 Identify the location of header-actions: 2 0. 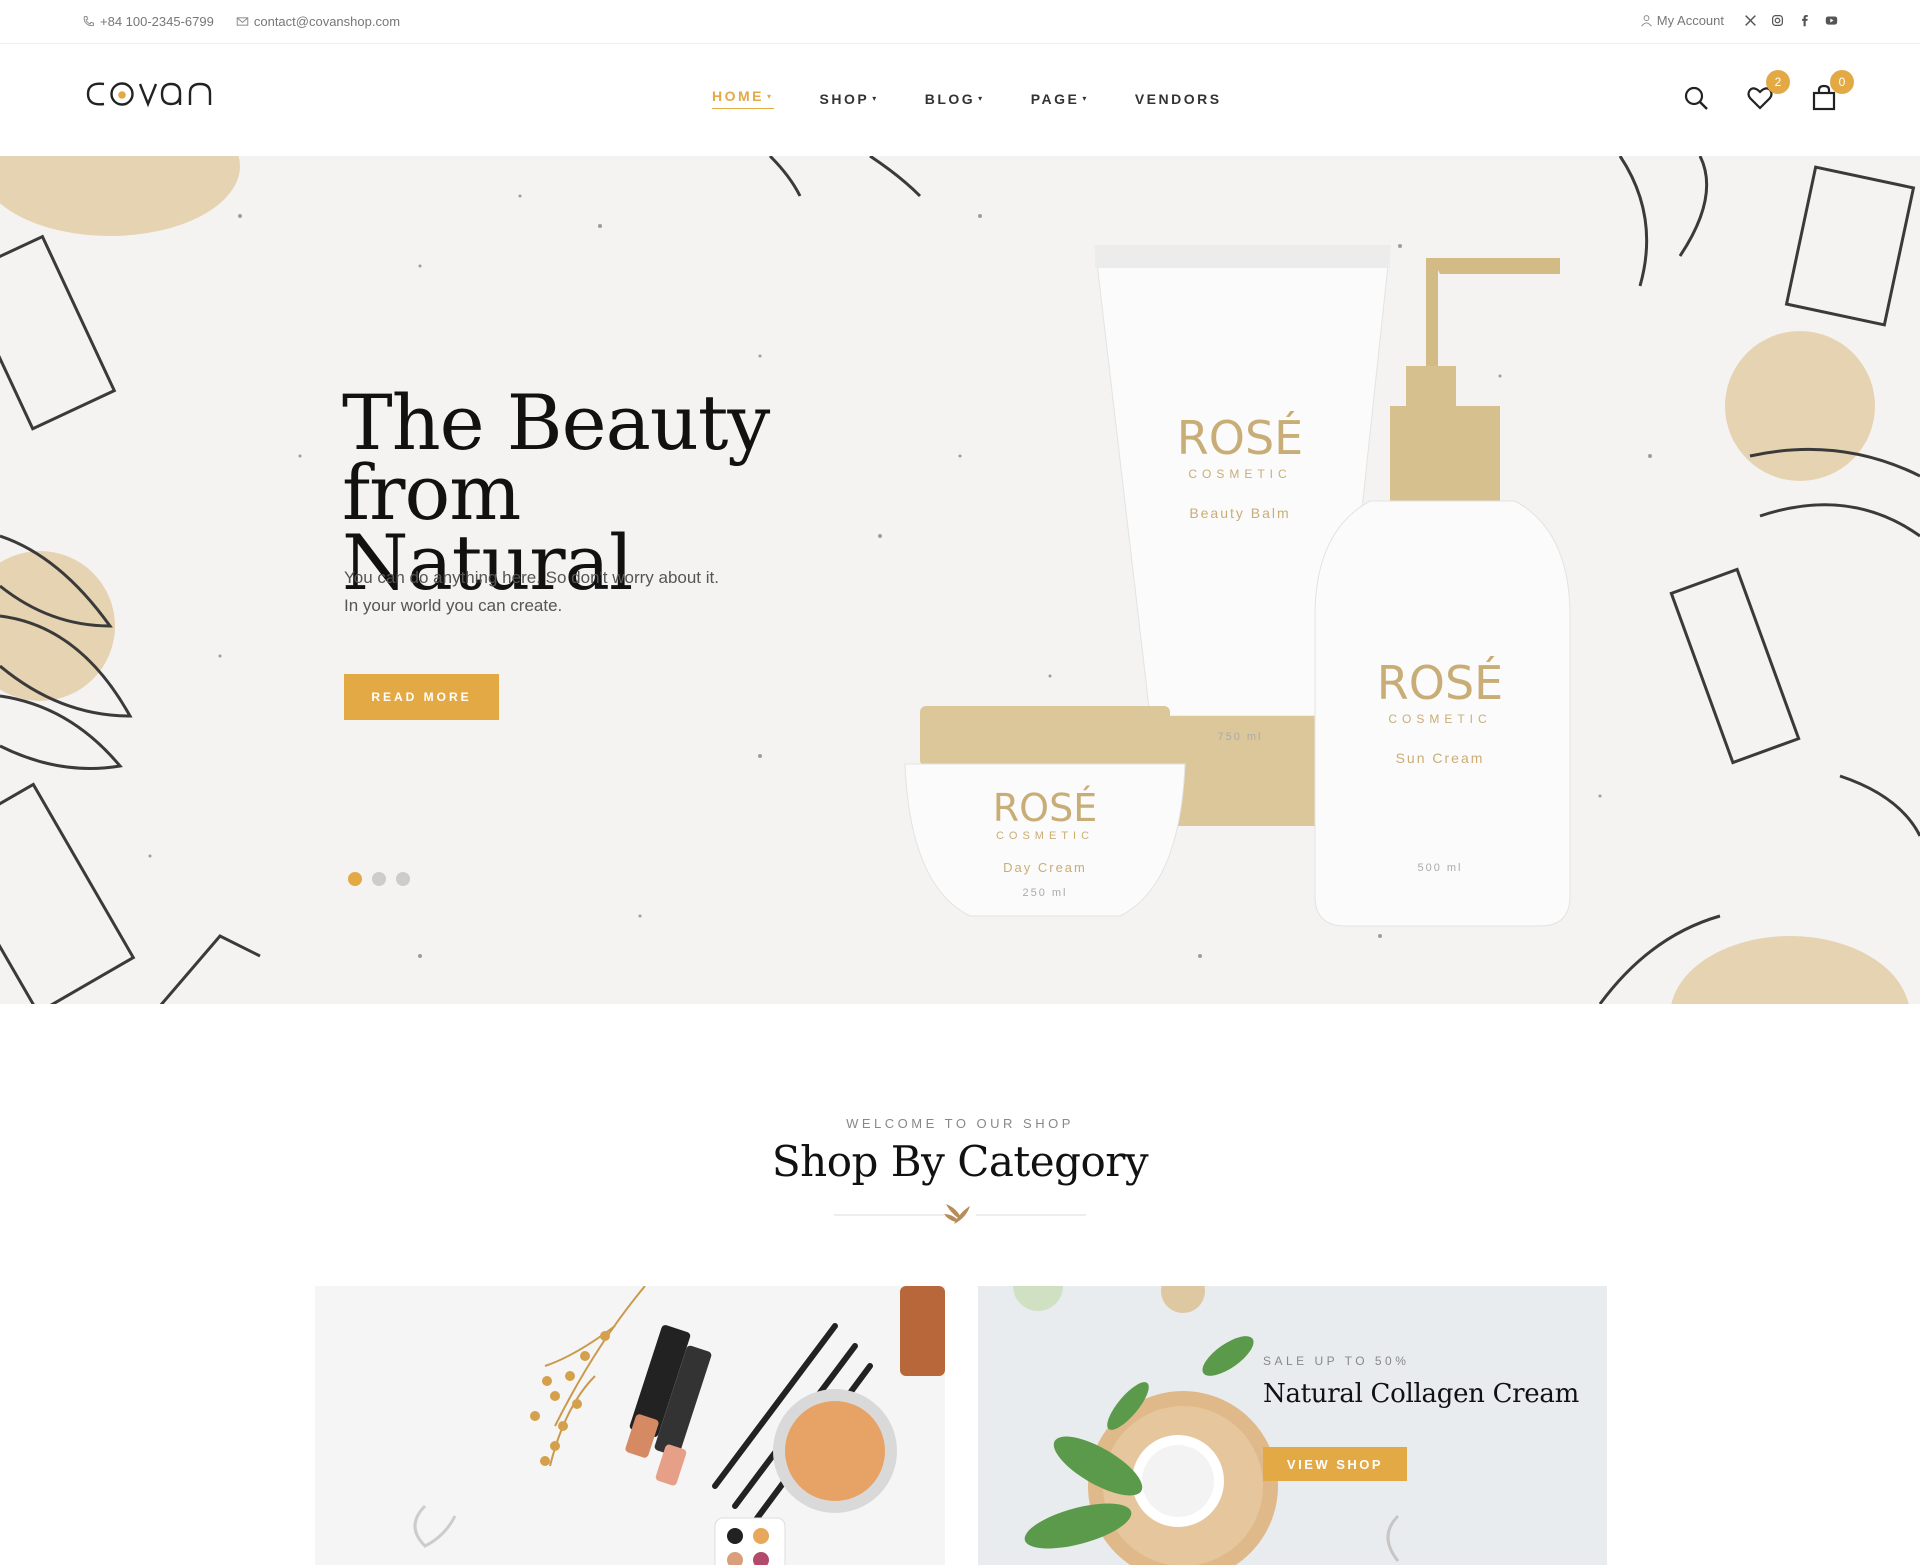
(1768, 91).